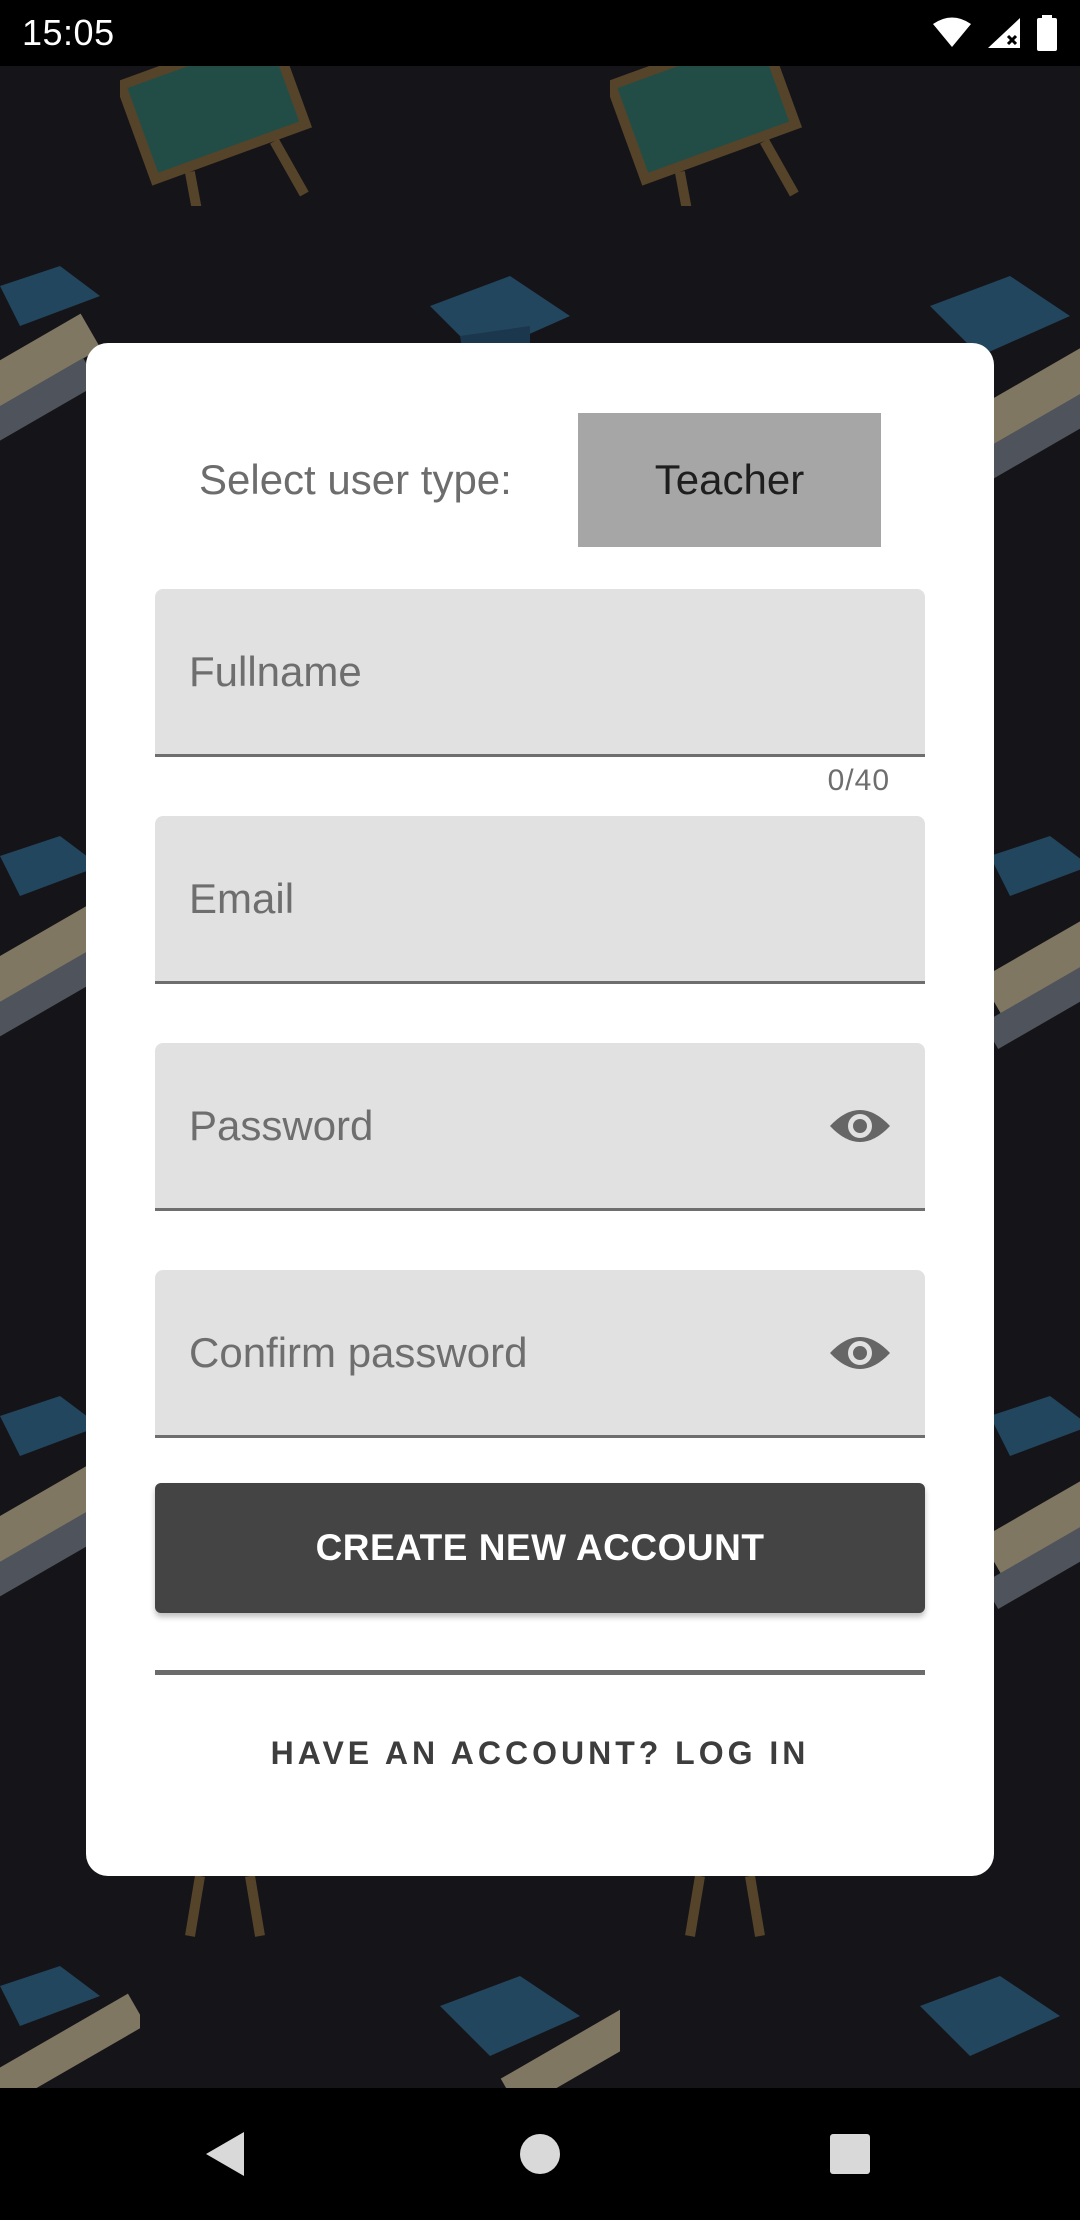 The image size is (1080, 2220). I want to click on home-icon, so click(540, 2154).